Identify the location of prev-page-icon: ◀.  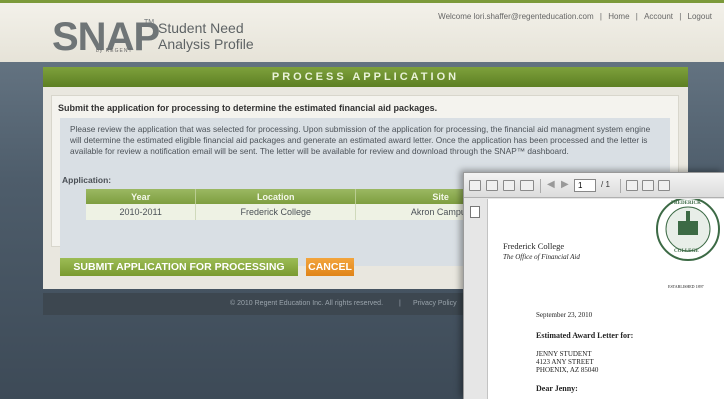
(551, 184).